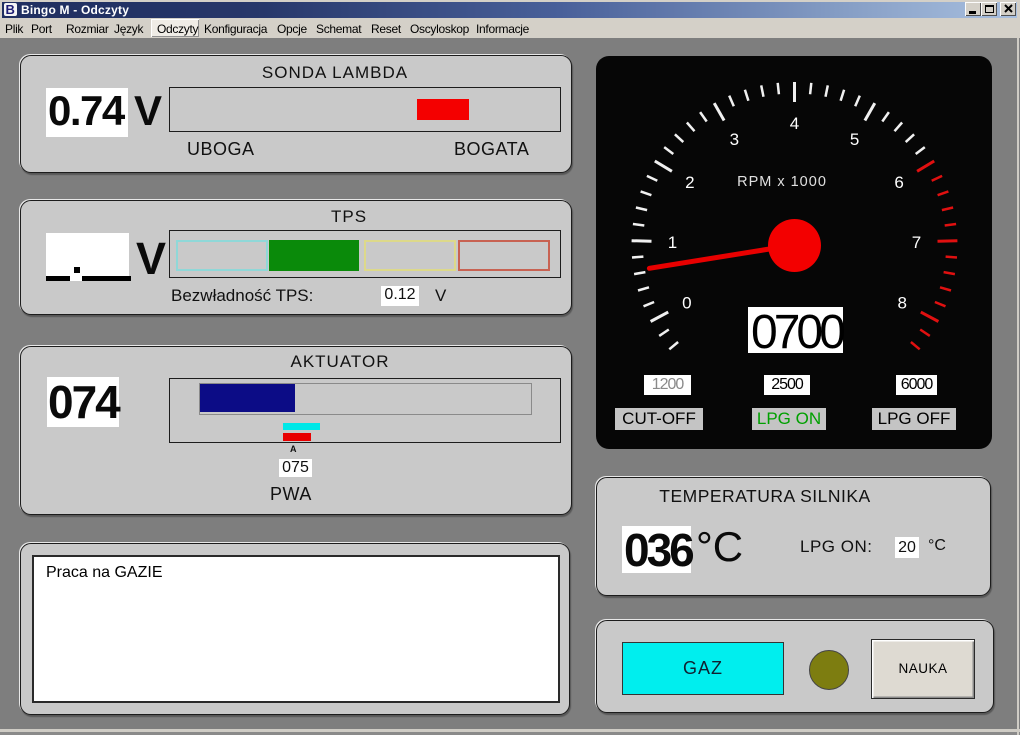 The width and height of the screenshot is (1020, 735). I want to click on svg-text: 5, so click(854, 139).